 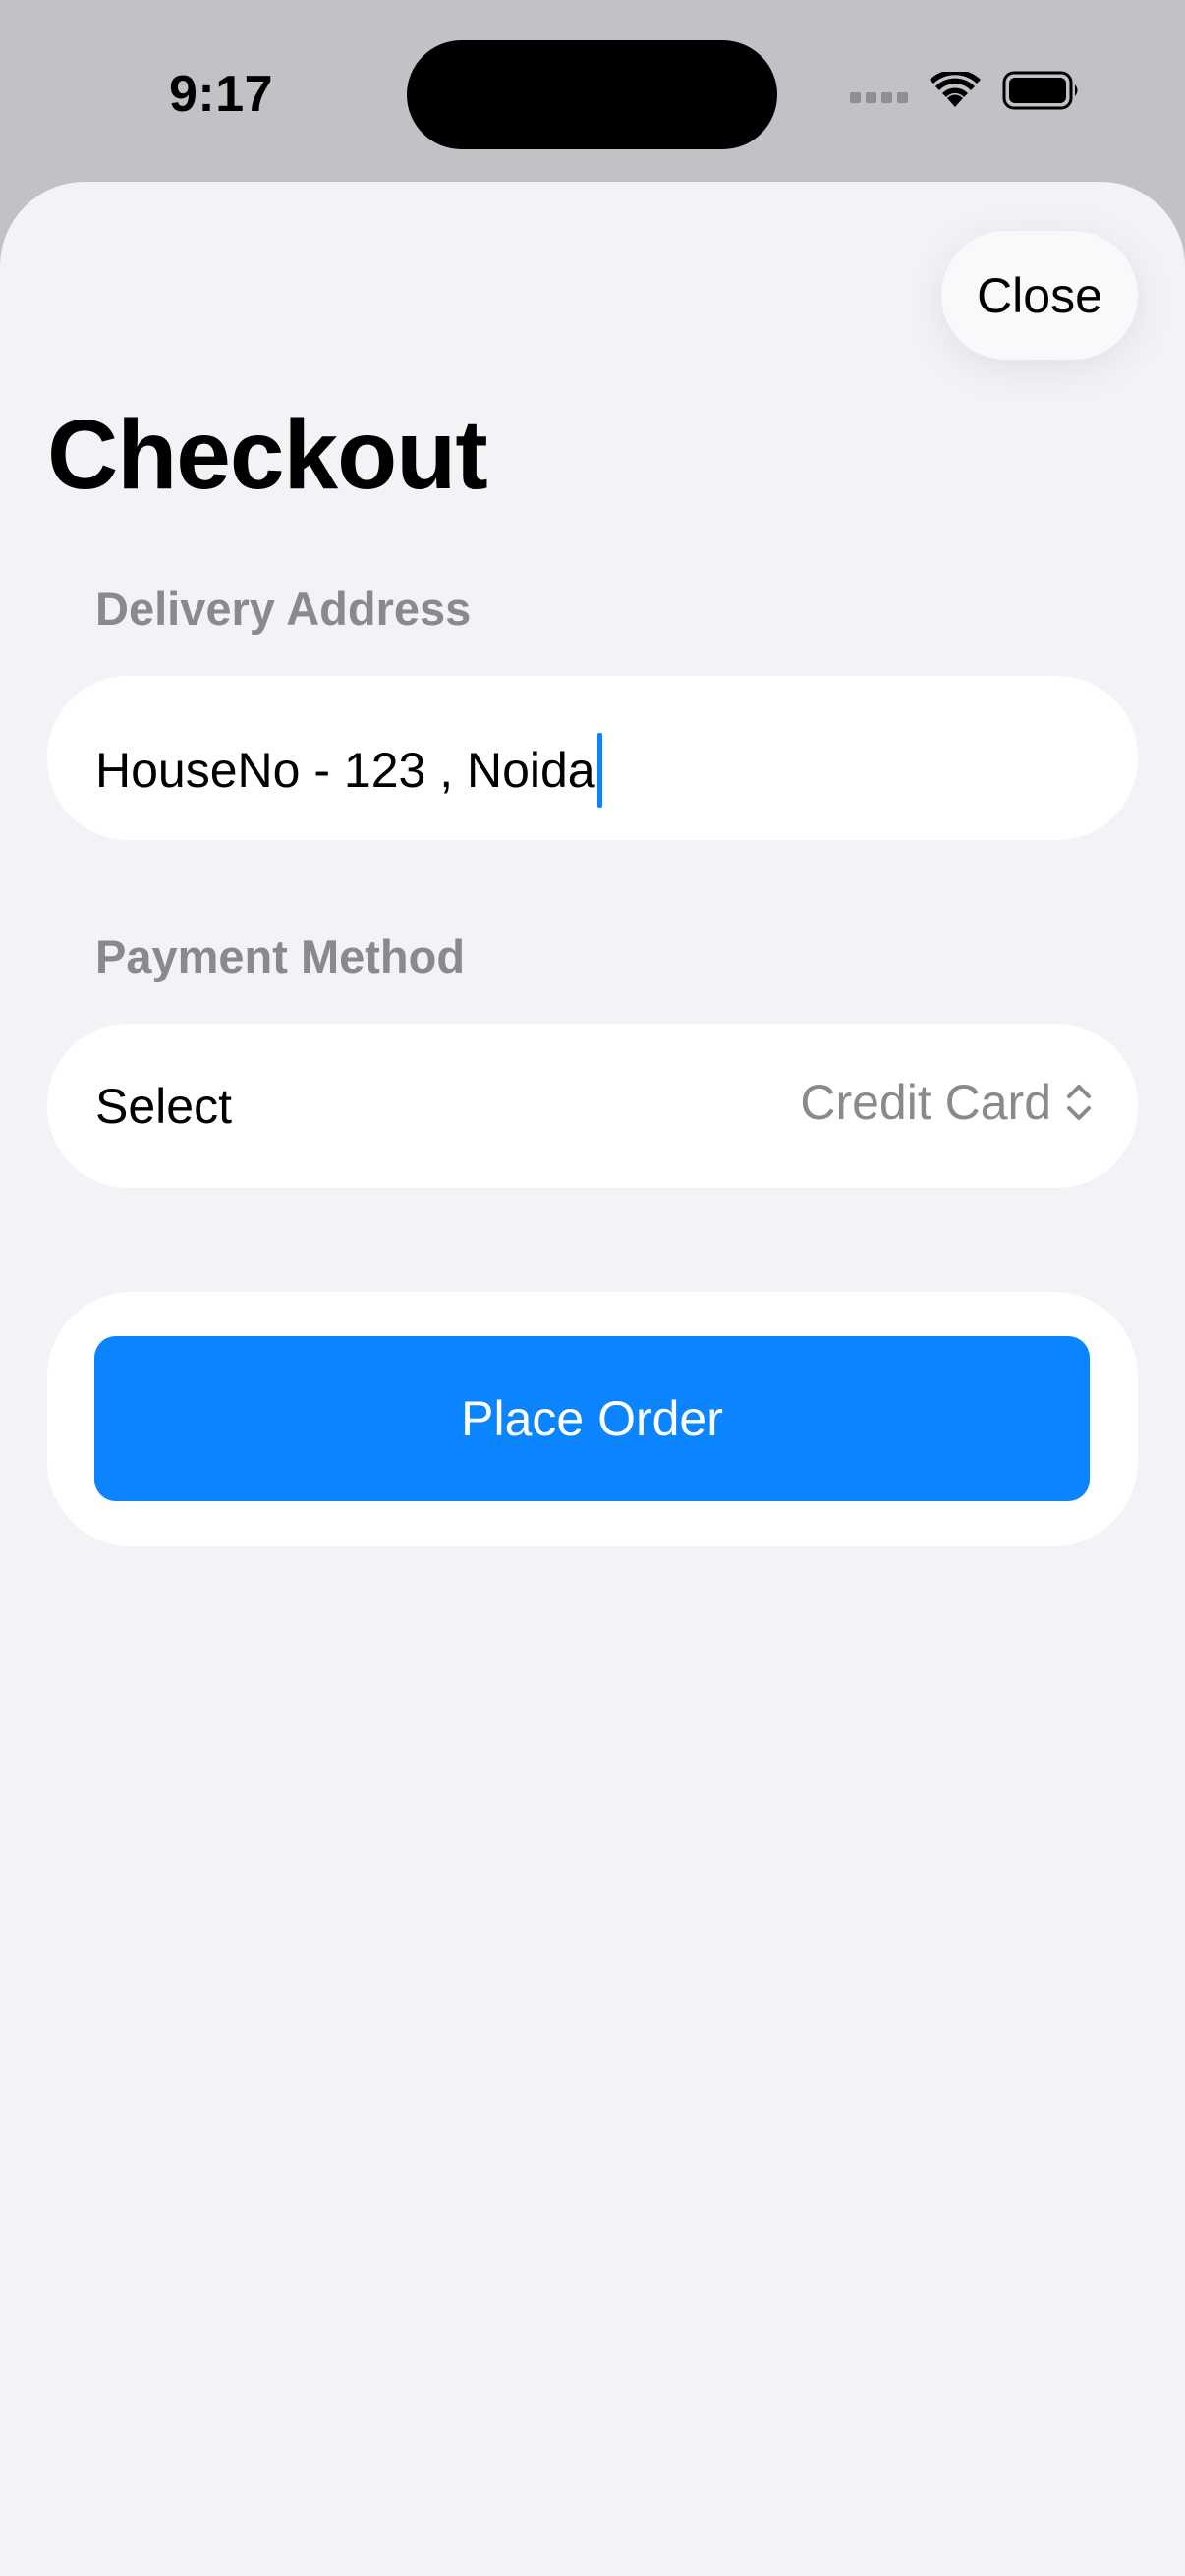 I want to click on dynamic-island, so click(x=592, y=94).